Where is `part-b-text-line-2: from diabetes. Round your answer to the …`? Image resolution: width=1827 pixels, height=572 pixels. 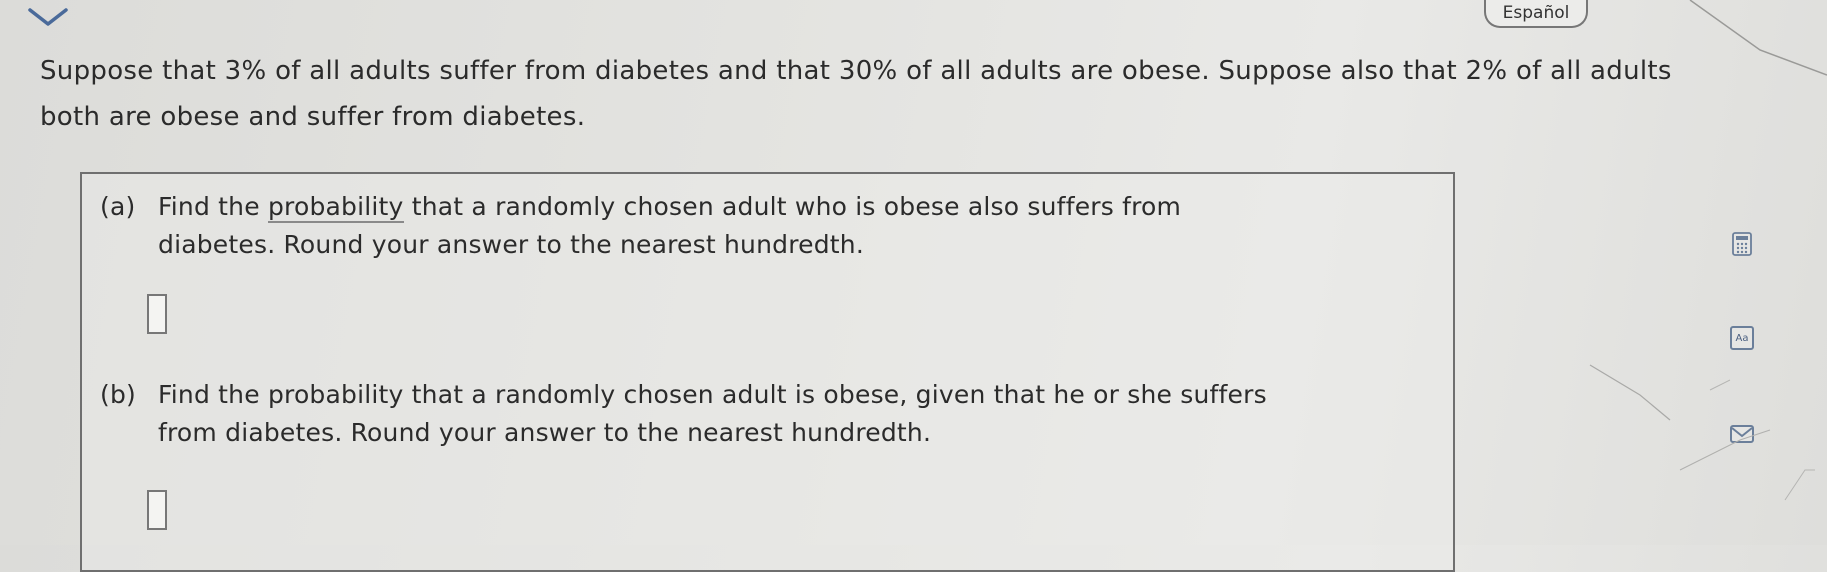
part-b-text-line-2: from diabetes. Round your answer to the … is located at coordinates (545, 432).